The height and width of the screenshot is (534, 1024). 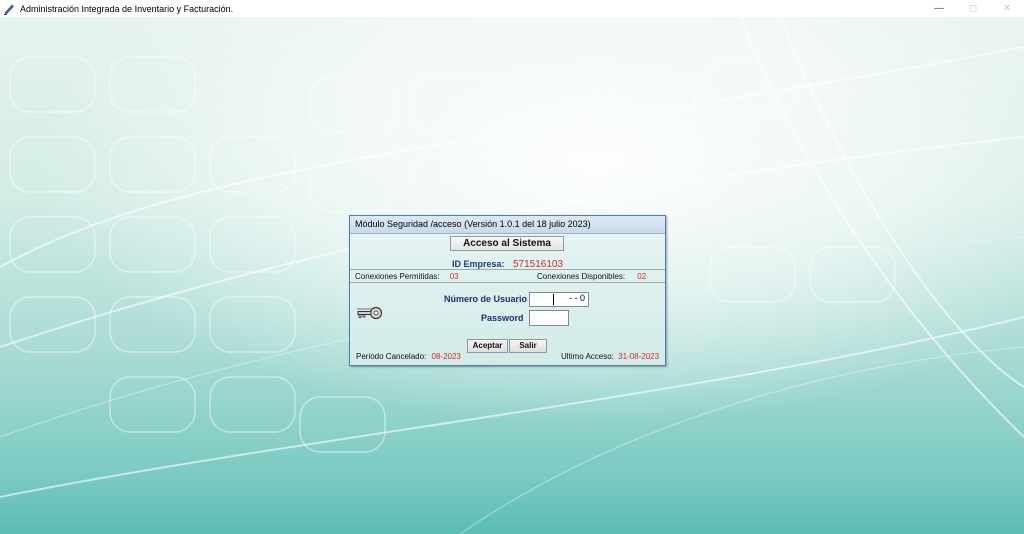 I want to click on ultimo-acceso-value: 31-08-2023, so click(x=639, y=356).